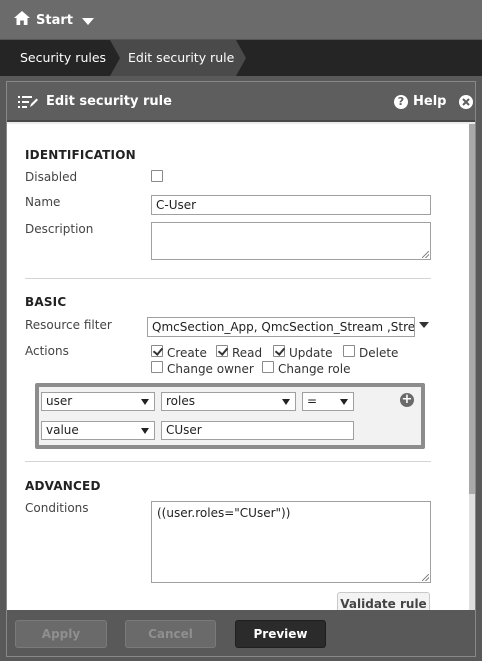 The width and height of the screenshot is (482, 661). What do you see at coordinates (328, 401) in the screenshot?
I see `operator-select: =` at bounding box center [328, 401].